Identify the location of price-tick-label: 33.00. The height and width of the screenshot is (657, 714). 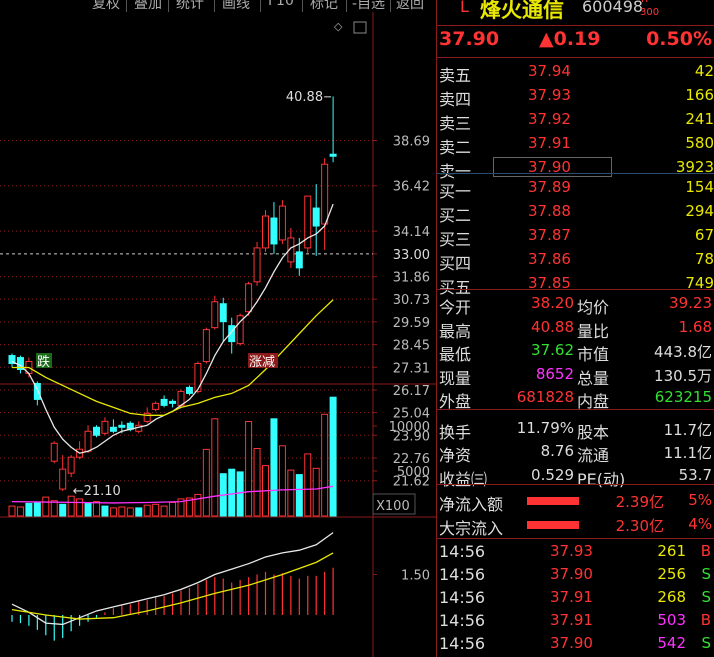
(411, 255).